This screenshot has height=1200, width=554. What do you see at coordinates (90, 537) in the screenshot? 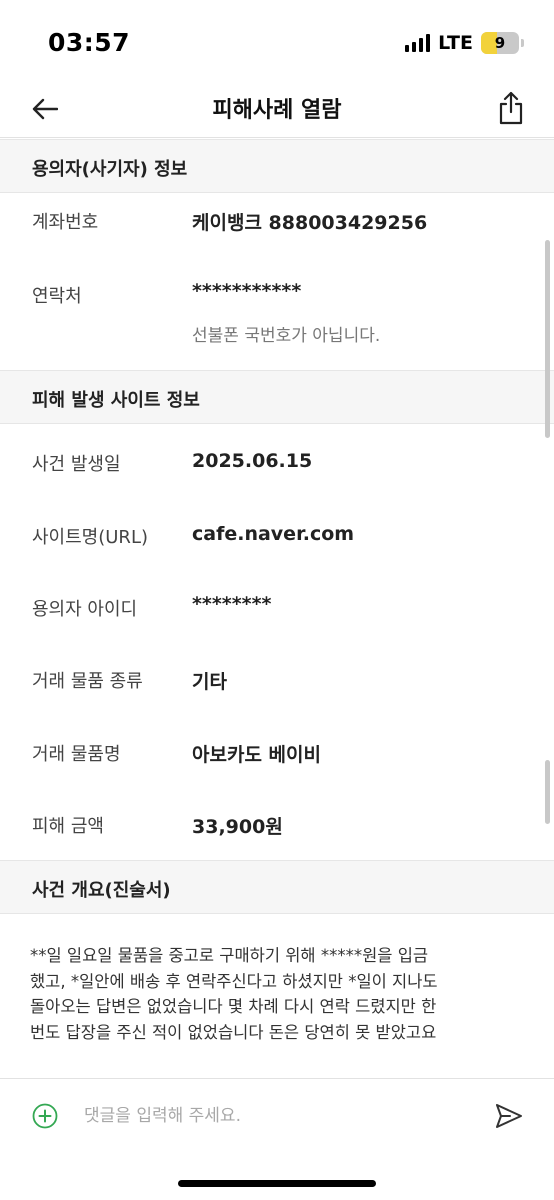
I see `site-url-label: 사이트명(URL)` at bounding box center [90, 537].